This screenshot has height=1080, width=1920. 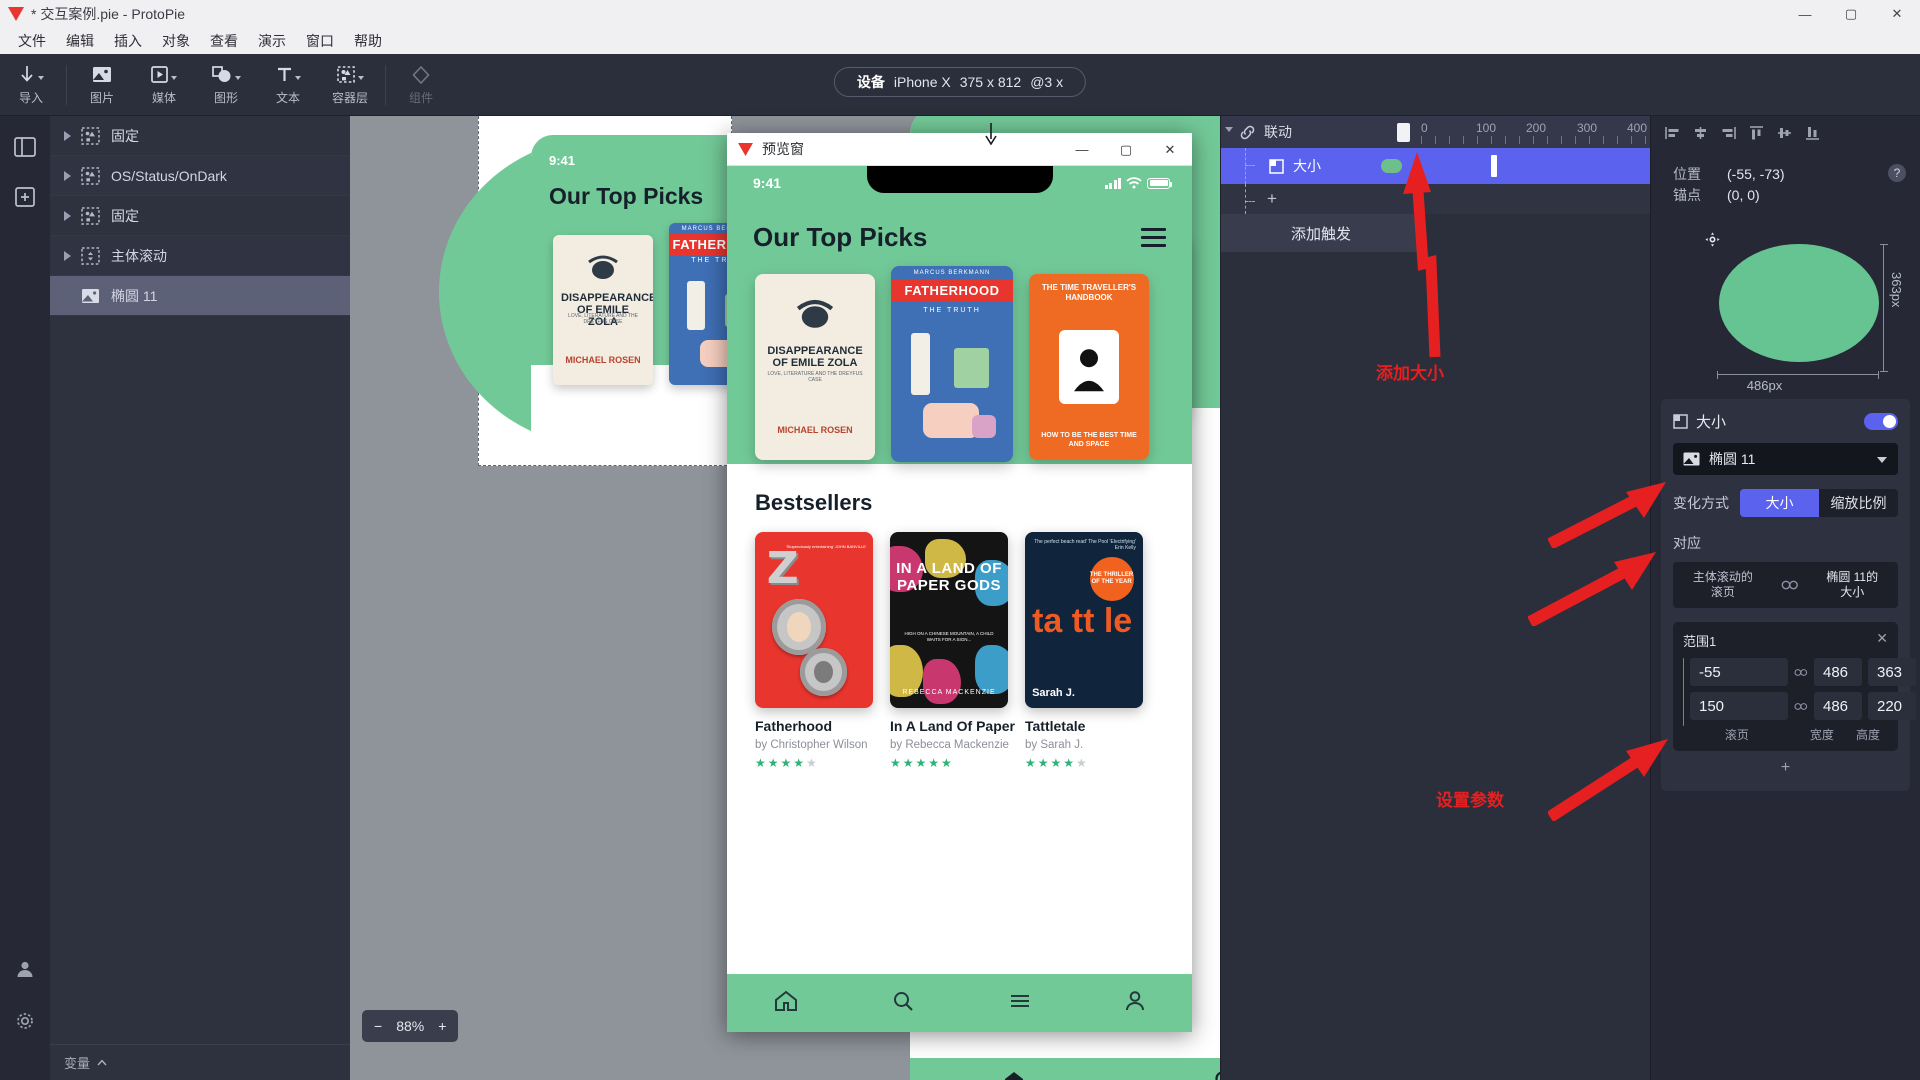 I want to click on toolbar-media: 媒体, so click(x=164, y=85).